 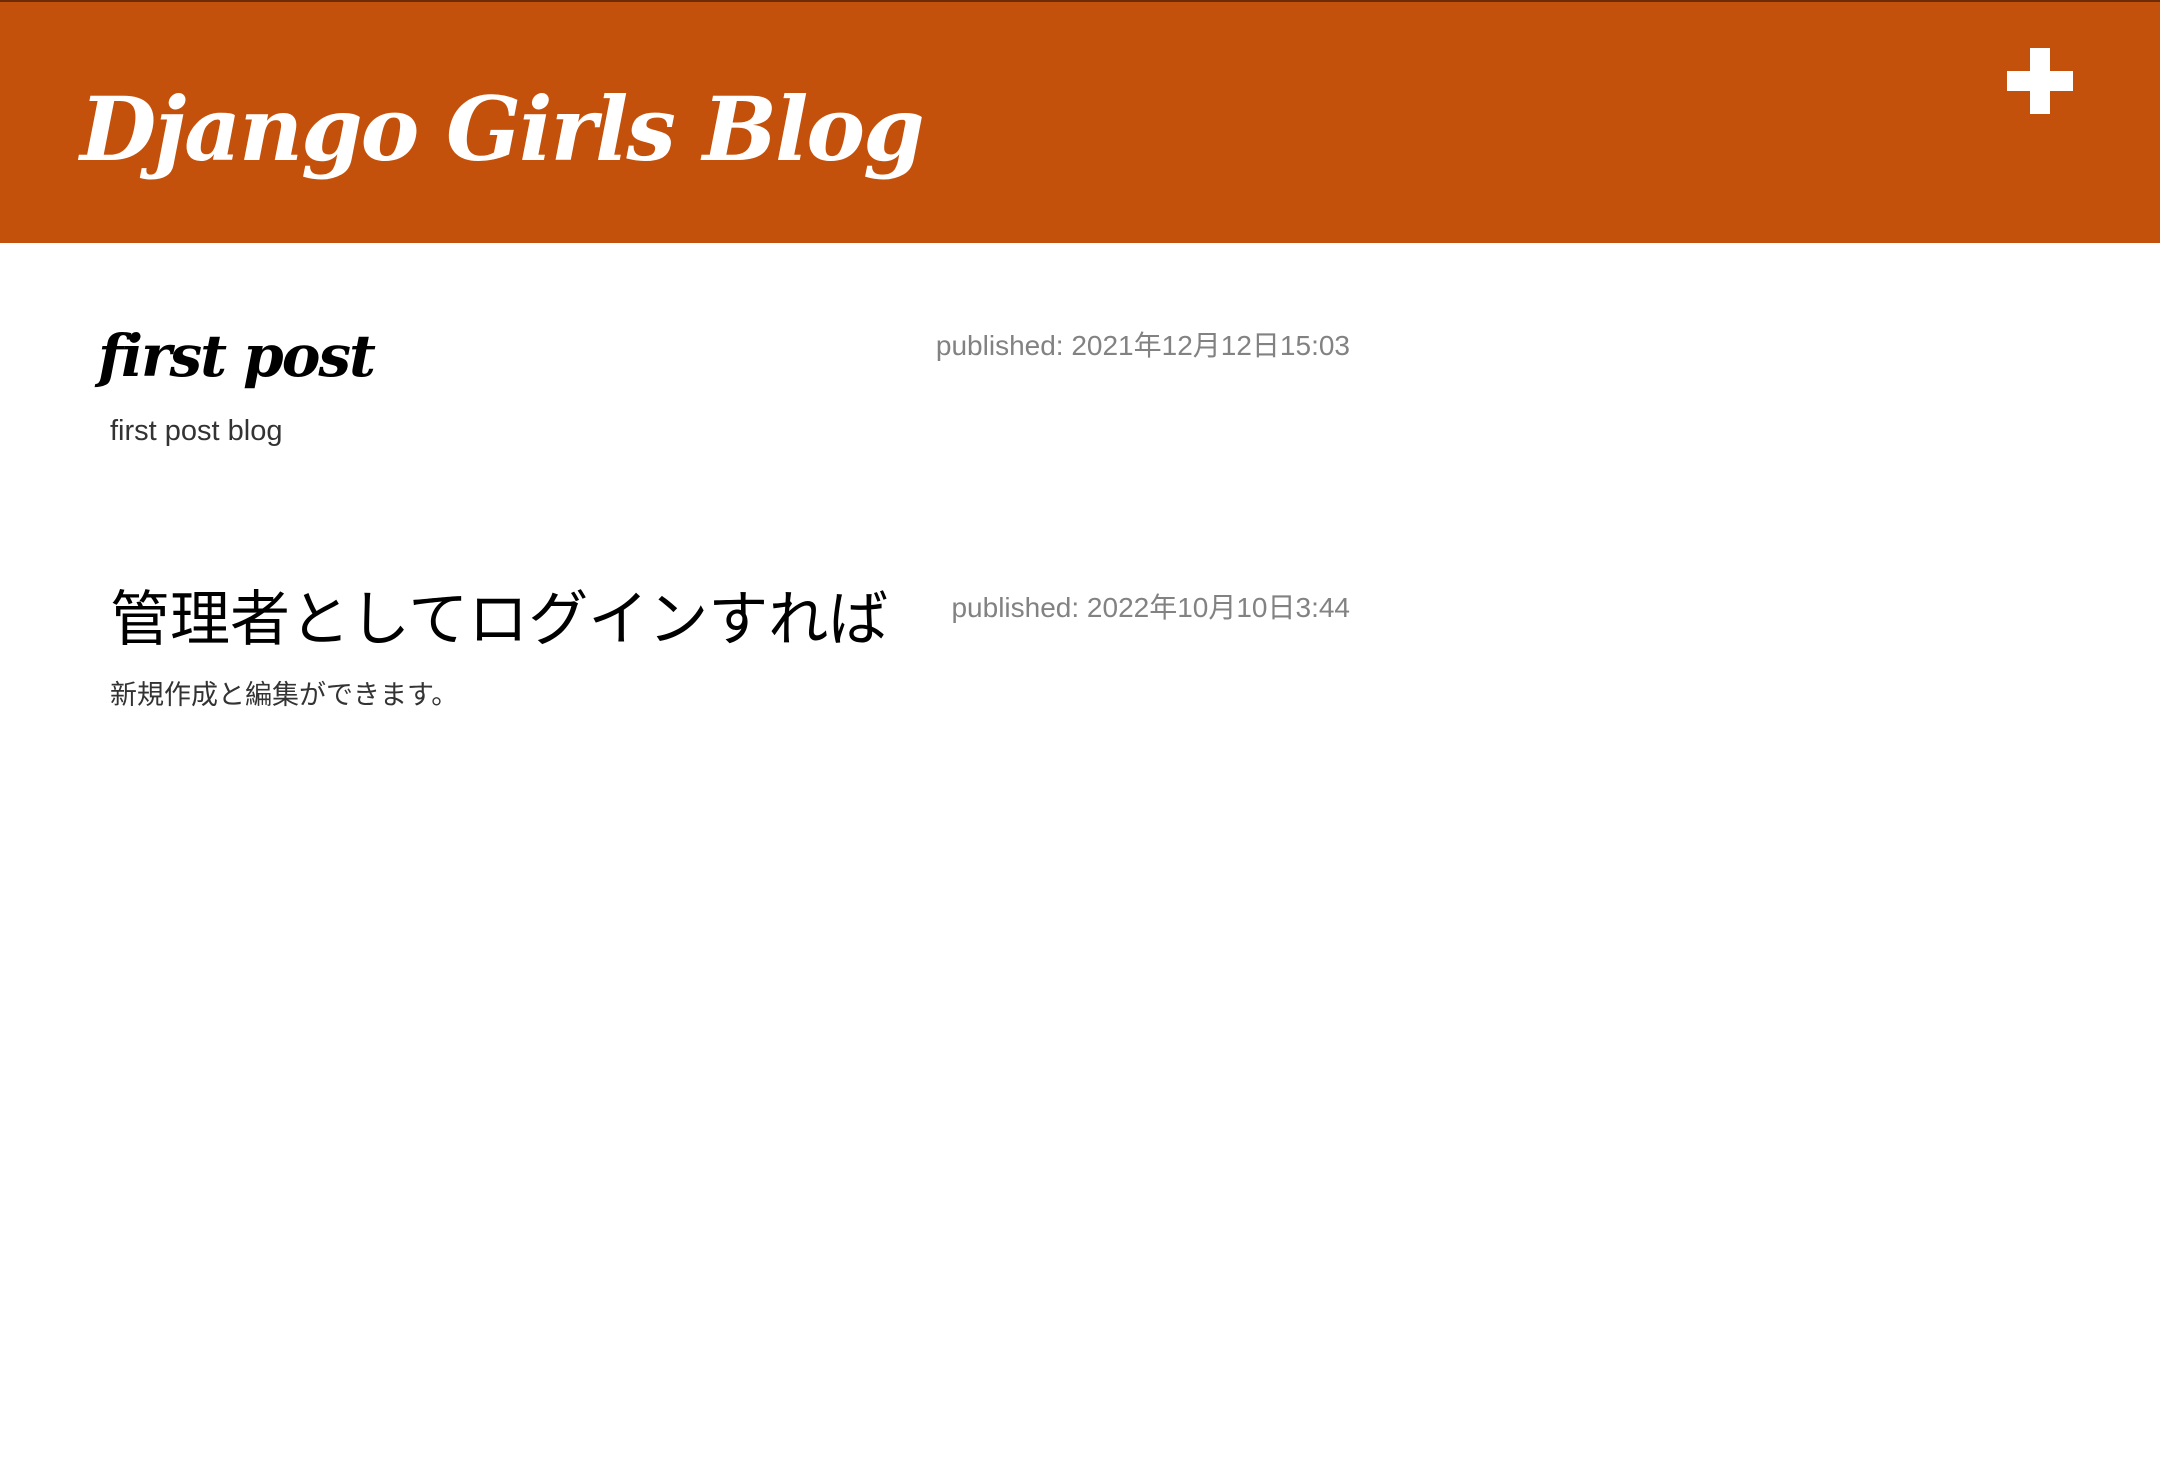 What do you see at coordinates (1142, 345) in the screenshot?
I see `post-date: published: 2021年12月12日15:03` at bounding box center [1142, 345].